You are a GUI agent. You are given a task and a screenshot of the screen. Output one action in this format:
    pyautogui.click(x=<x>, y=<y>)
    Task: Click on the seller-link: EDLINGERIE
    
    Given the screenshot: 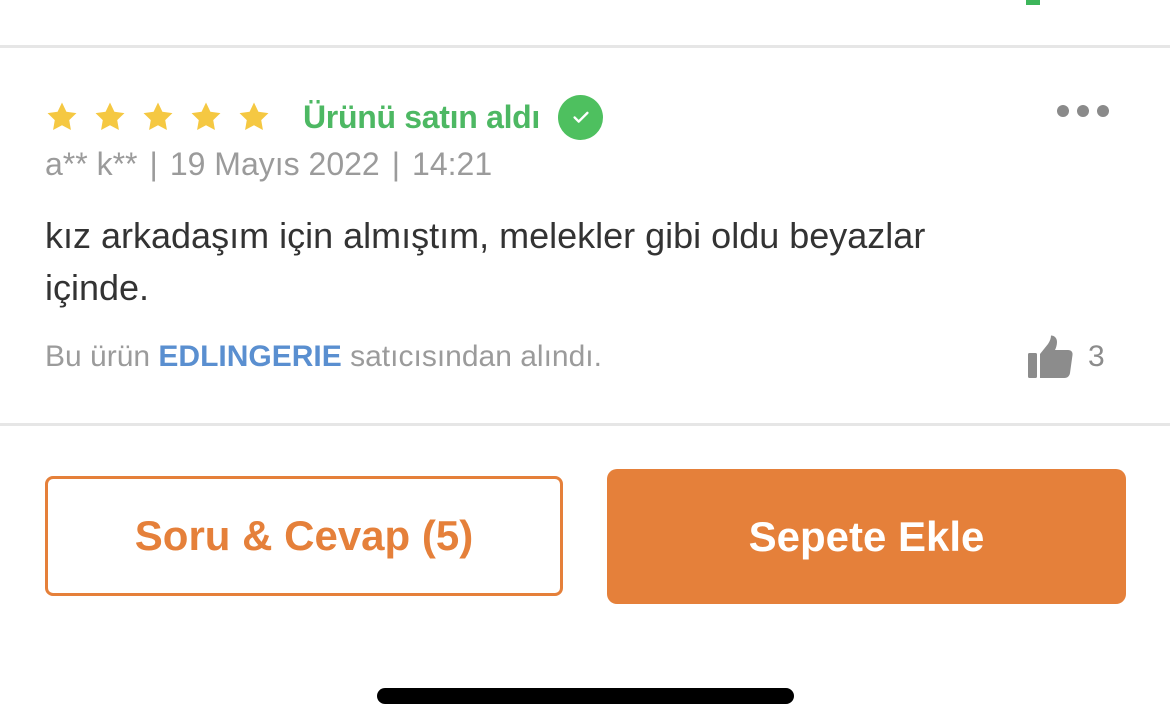 What is the action you would take?
    pyautogui.click(x=249, y=356)
    